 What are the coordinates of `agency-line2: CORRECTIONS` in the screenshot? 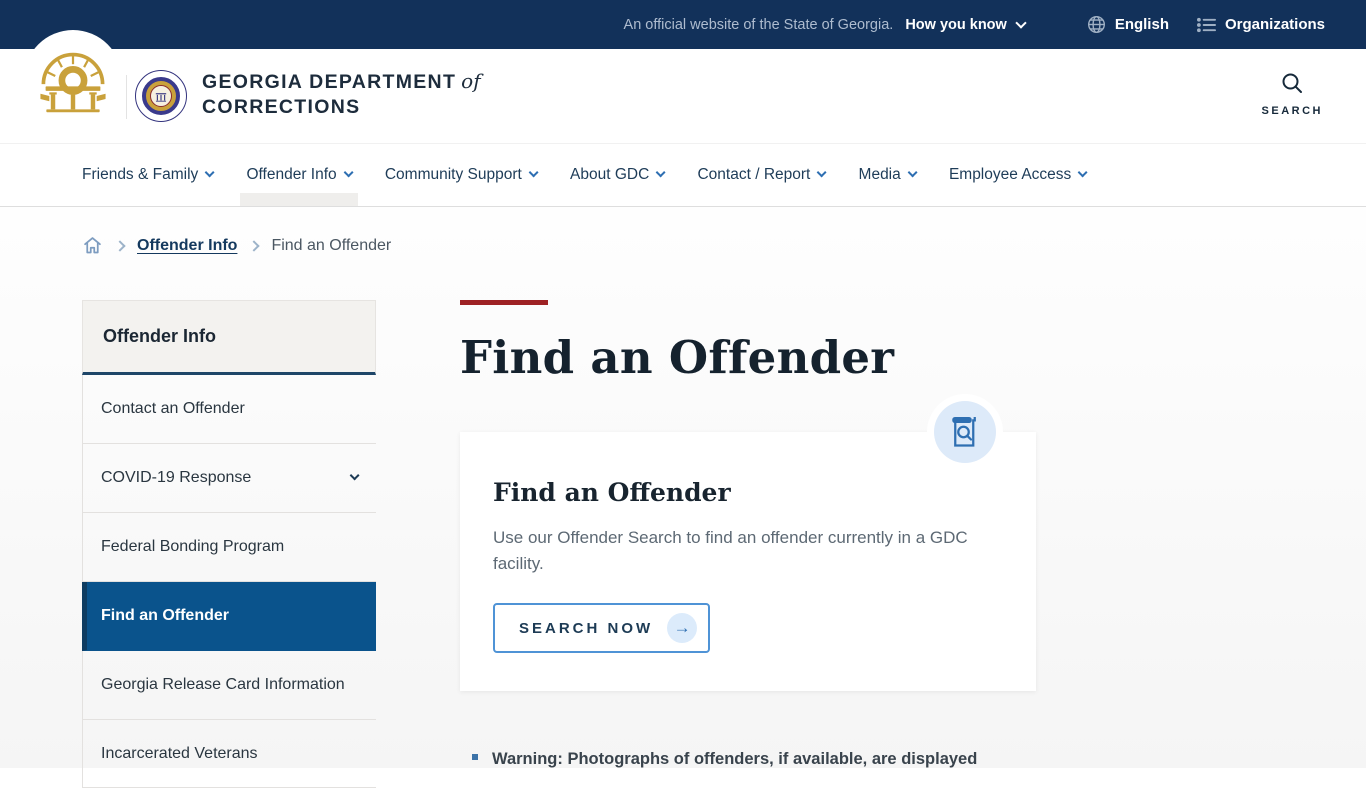 It's located at (281, 107).